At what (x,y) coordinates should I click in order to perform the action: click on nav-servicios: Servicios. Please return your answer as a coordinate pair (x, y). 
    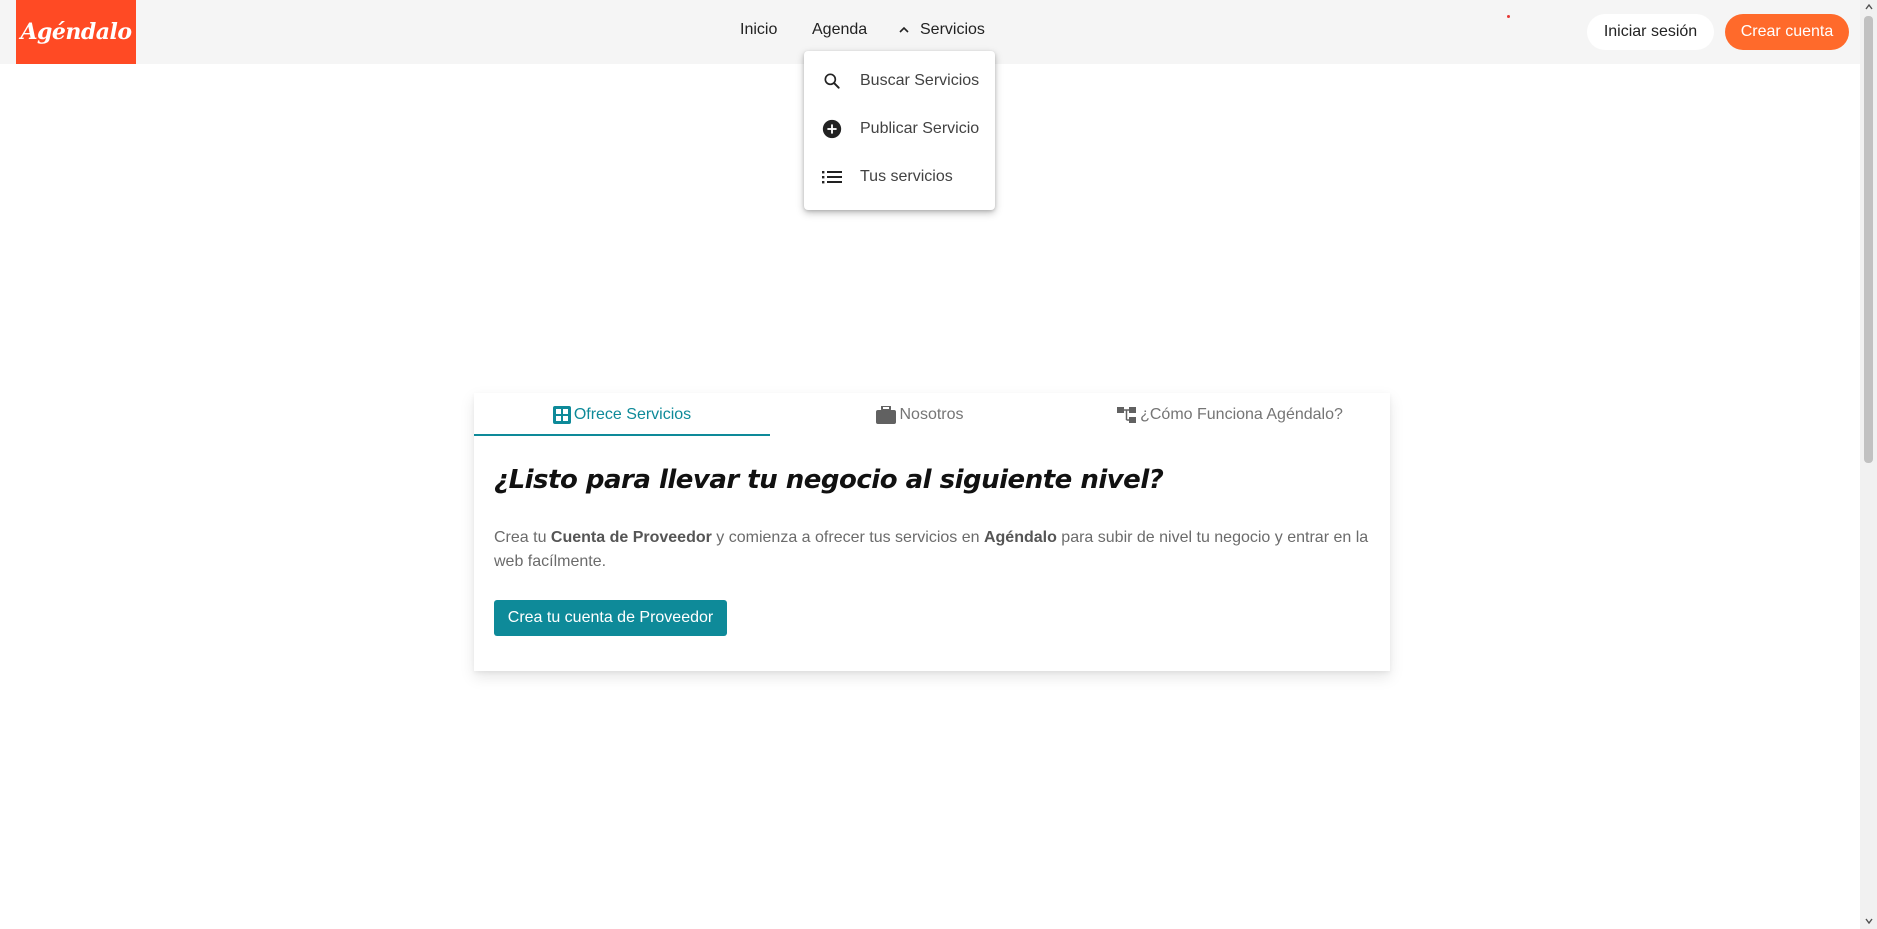
    Looking at the image, I should click on (941, 30).